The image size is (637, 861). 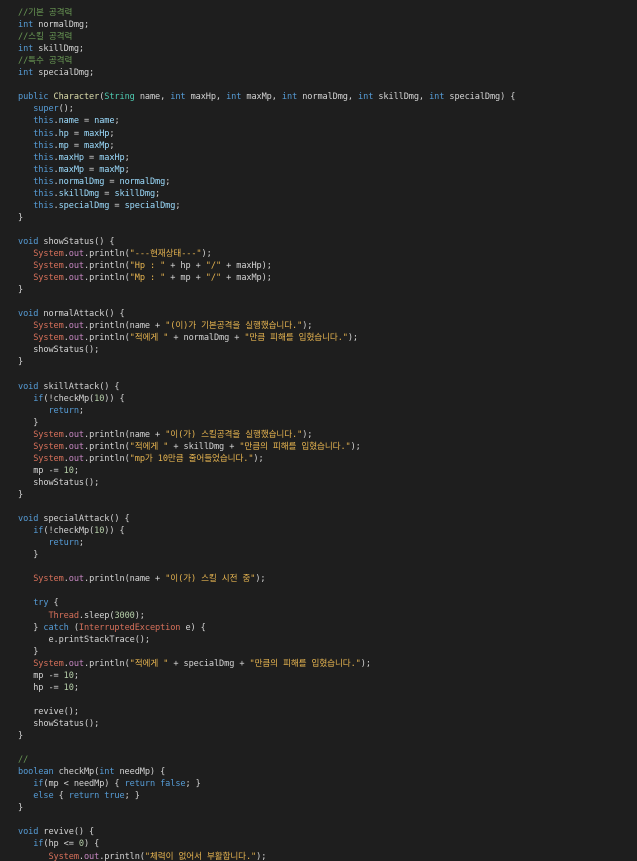 What do you see at coordinates (84, 640) in the screenshot?
I see `code-line: e.printStackTrace();` at bounding box center [84, 640].